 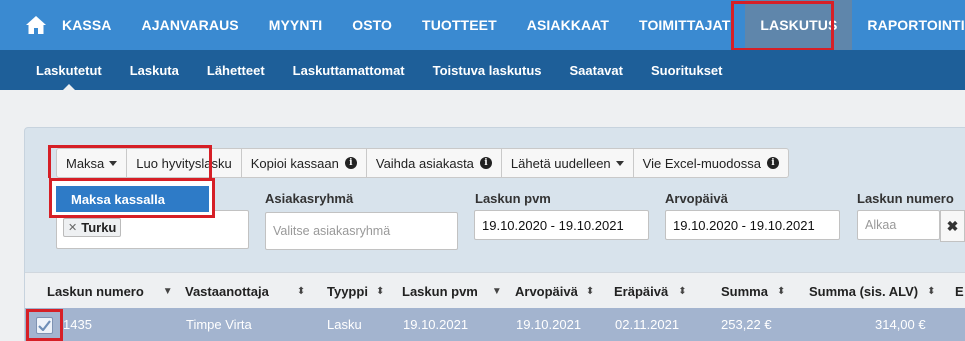 I want to click on cell-arvopaiva: 19.10.2021, so click(x=549, y=324).